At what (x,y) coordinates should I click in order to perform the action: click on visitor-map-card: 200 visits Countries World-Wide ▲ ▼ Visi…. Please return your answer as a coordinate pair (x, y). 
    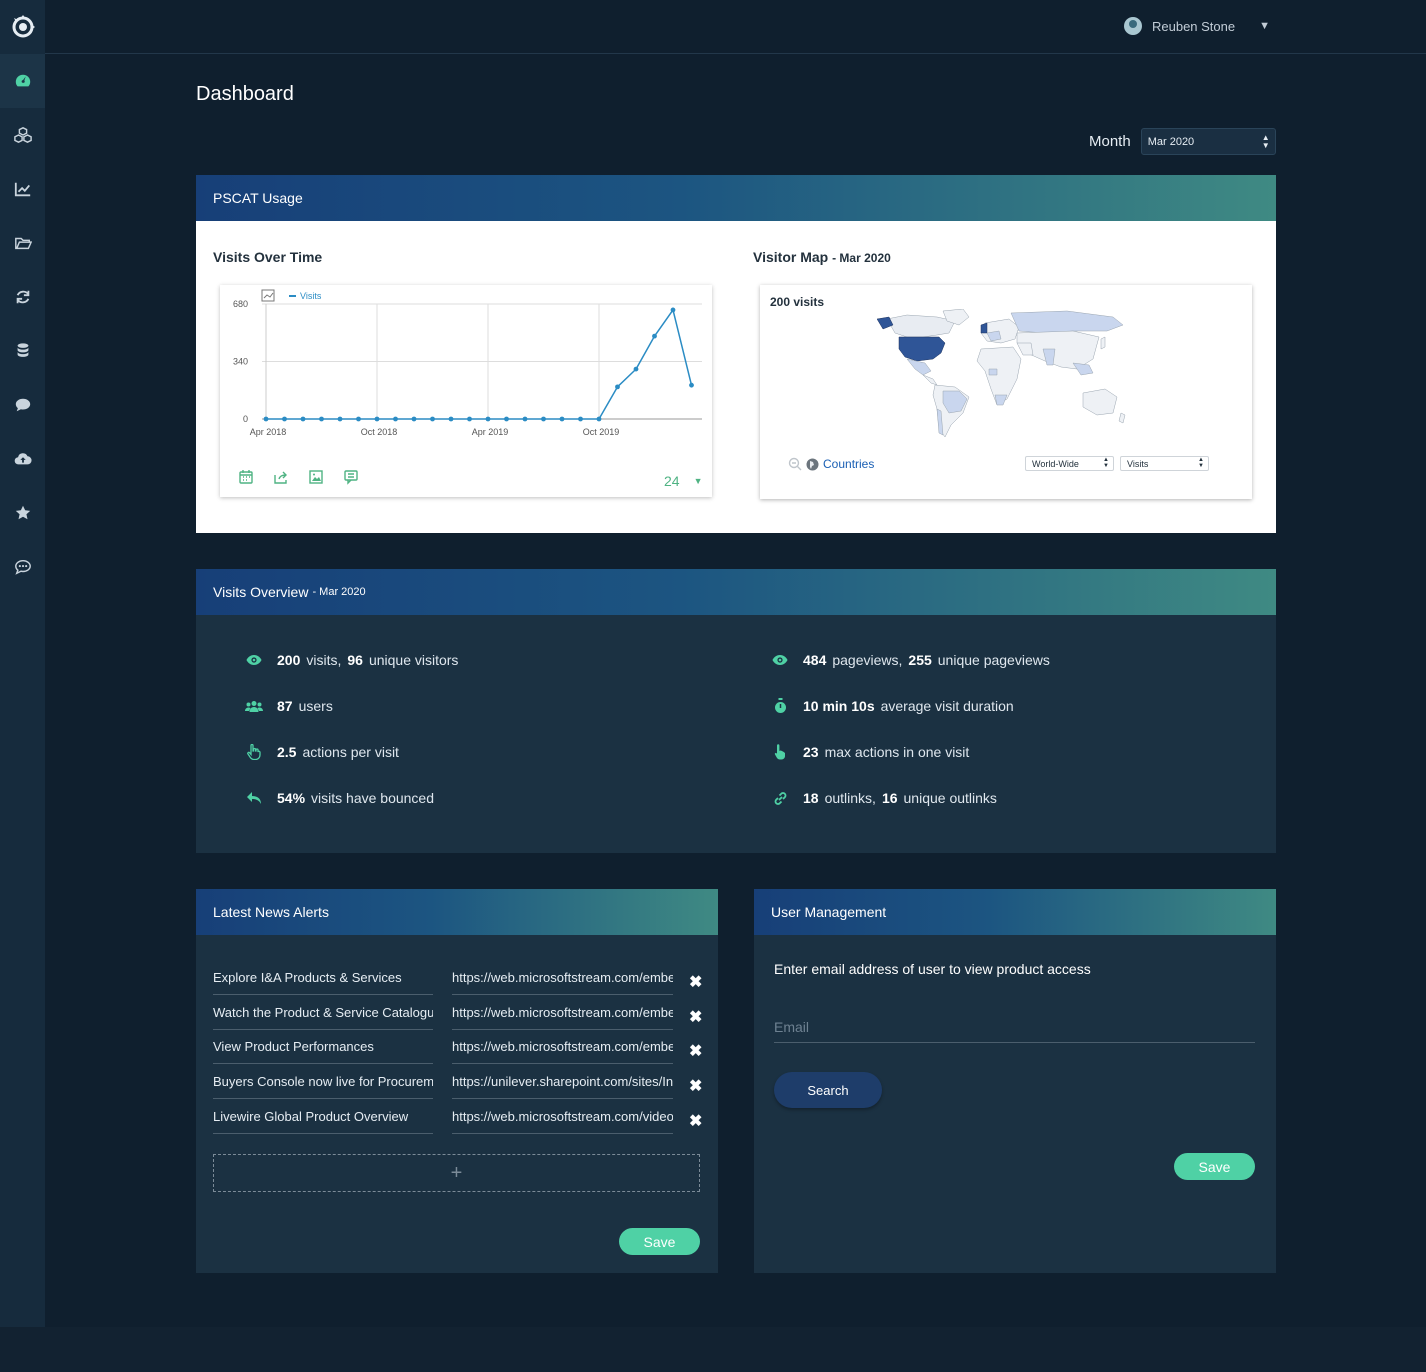
    Looking at the image, I should click on (1006, 392).